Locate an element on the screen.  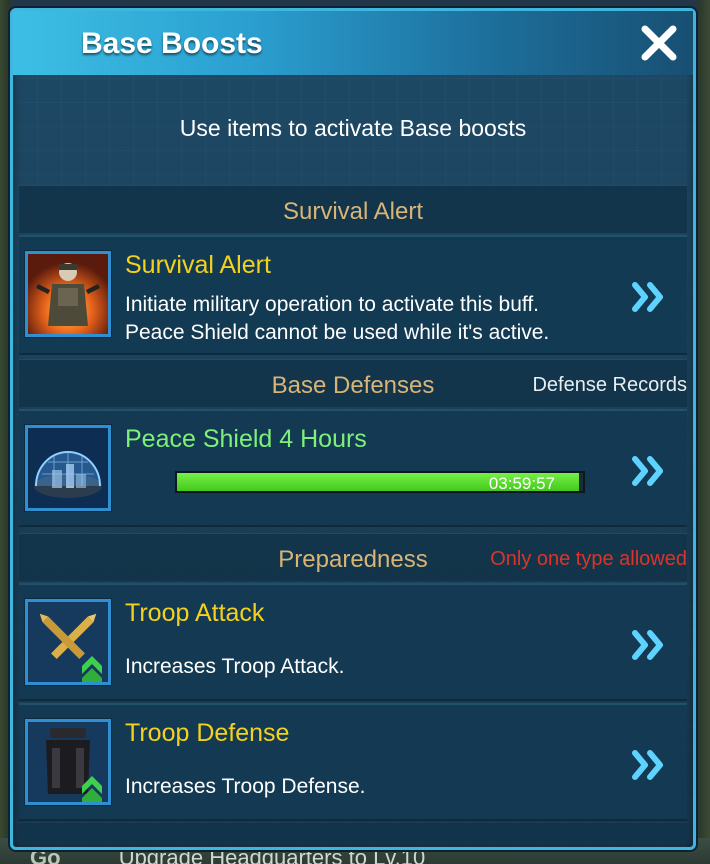
boost-description: Increases Troop Defense. is located at coordinates (245, 786).